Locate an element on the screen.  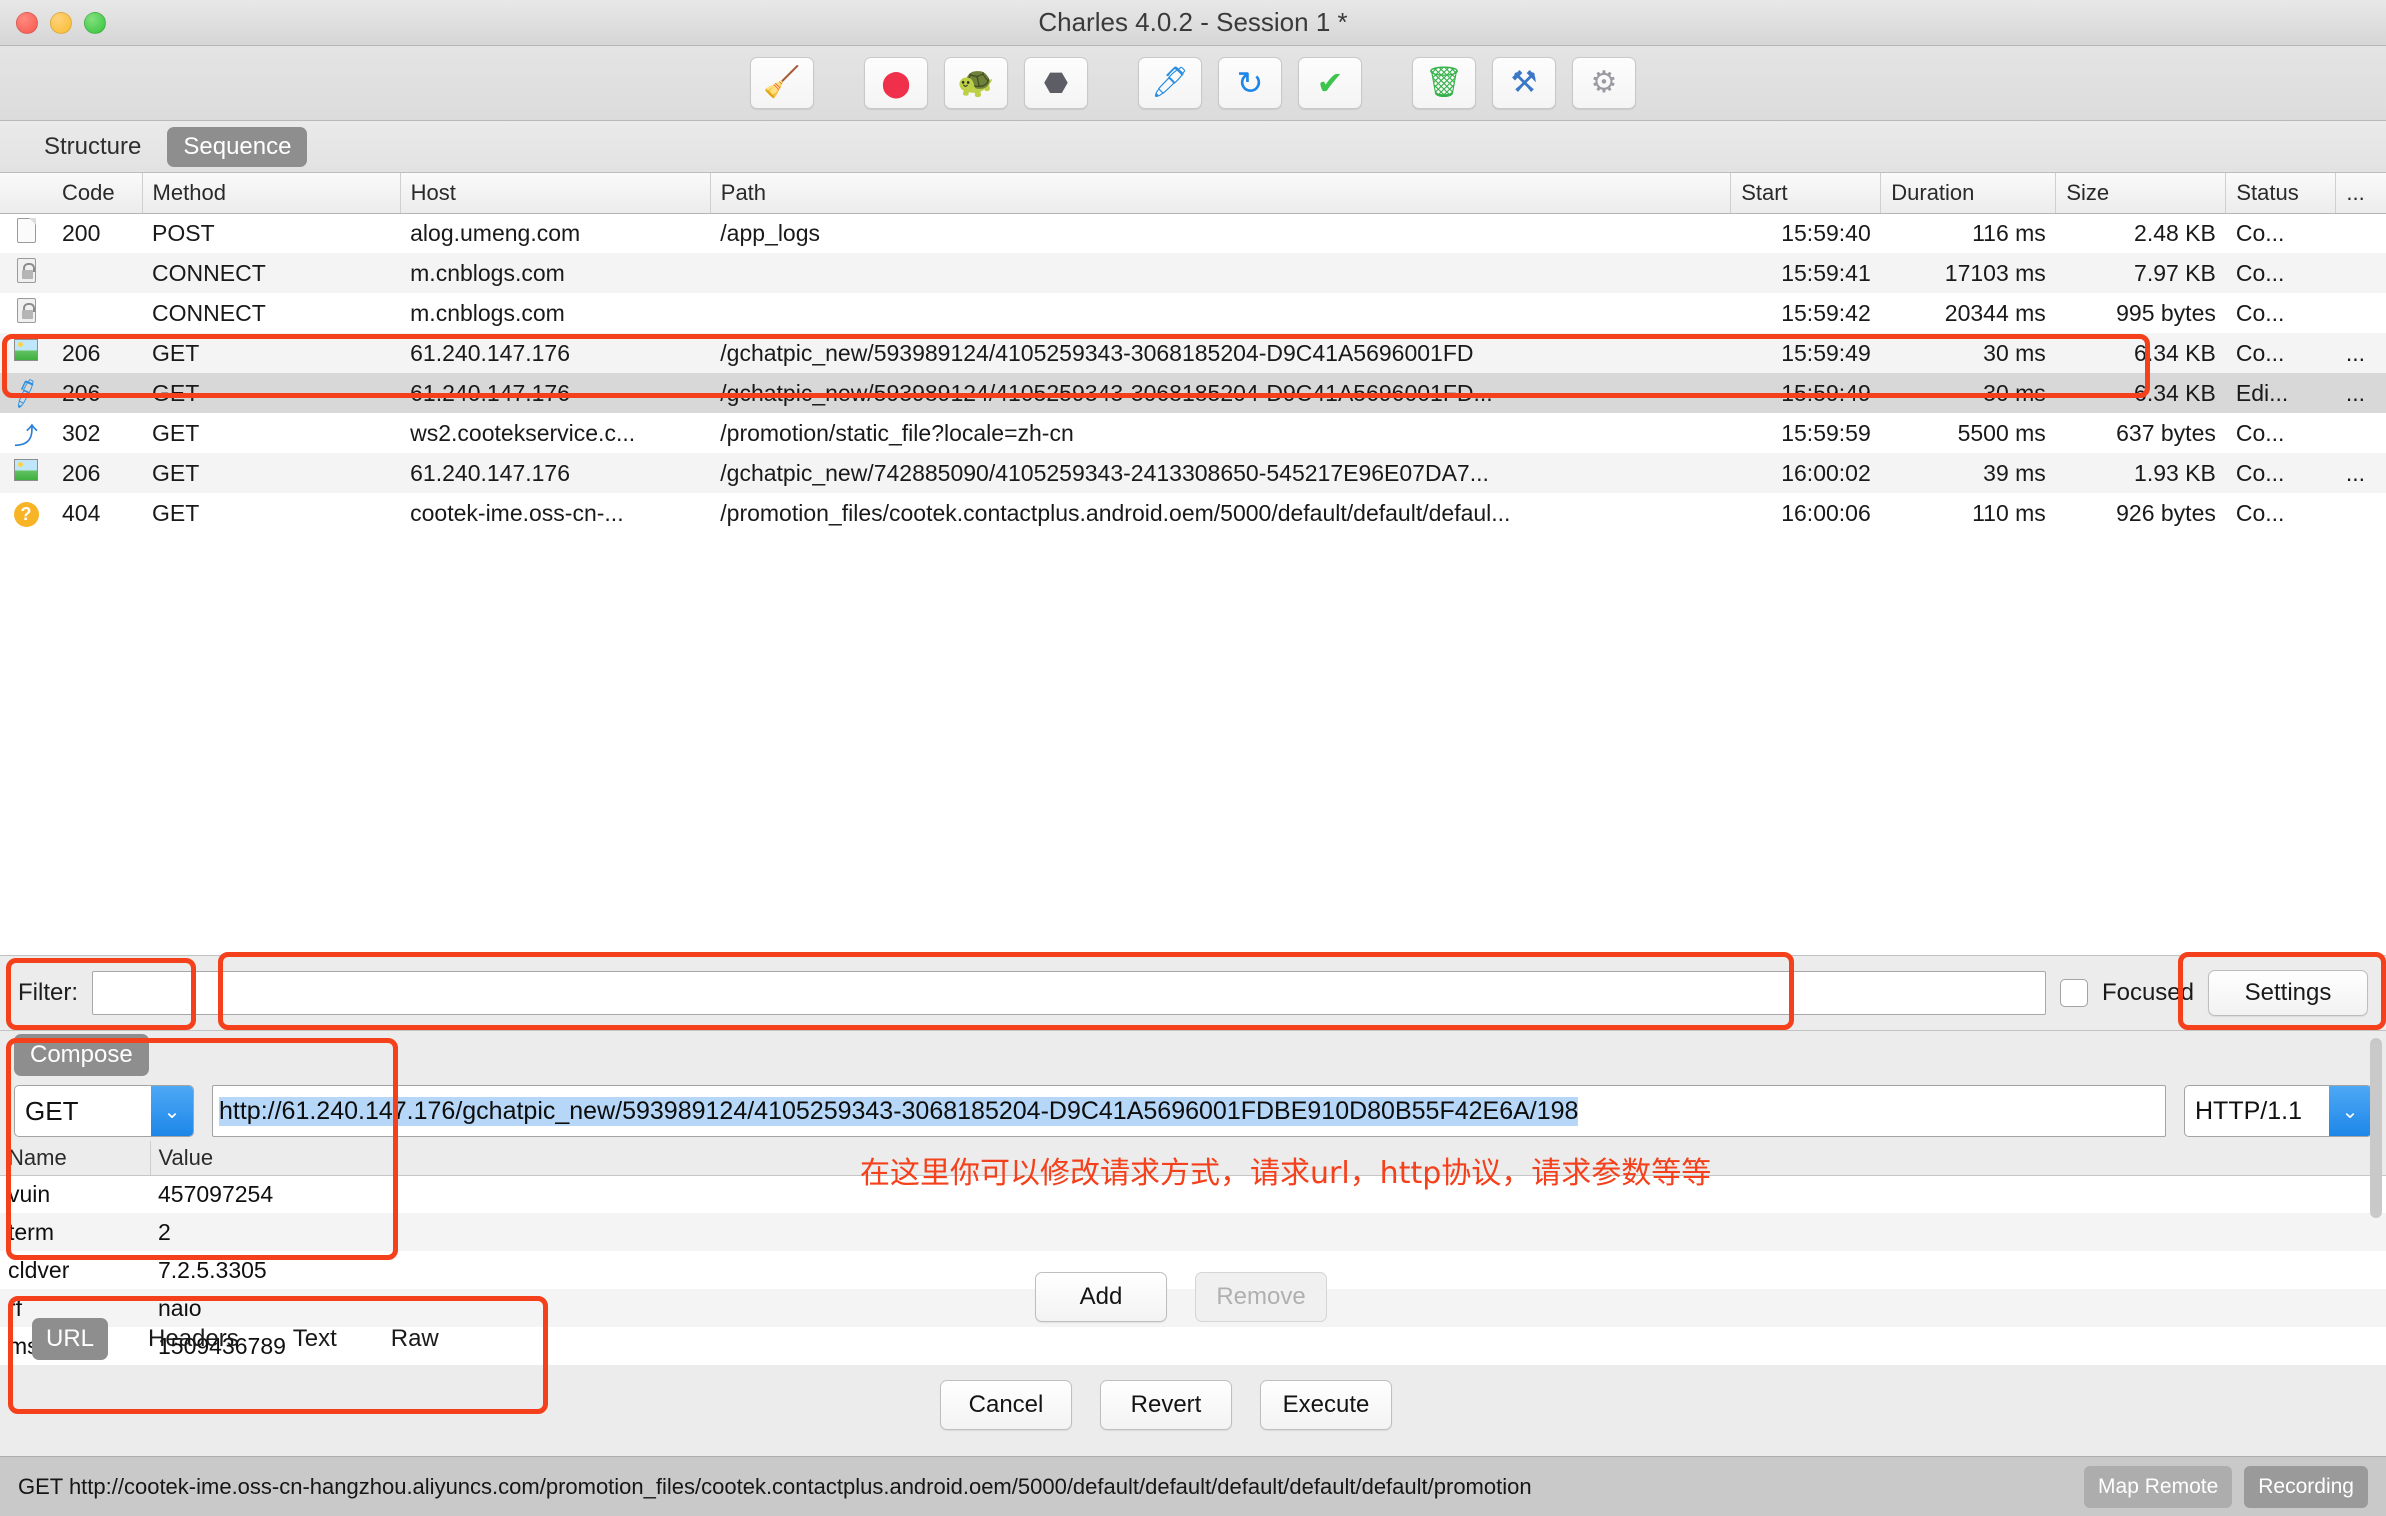
col-path: Path is located at coordinates (1221, 193).